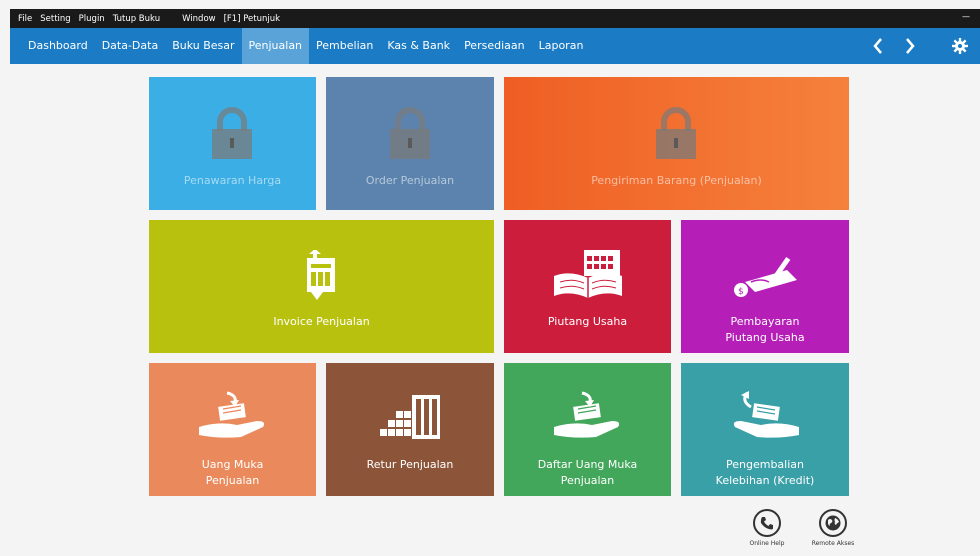 This screenshot has width=980, height=556. I want to click on settings-button, so click(960, 46).